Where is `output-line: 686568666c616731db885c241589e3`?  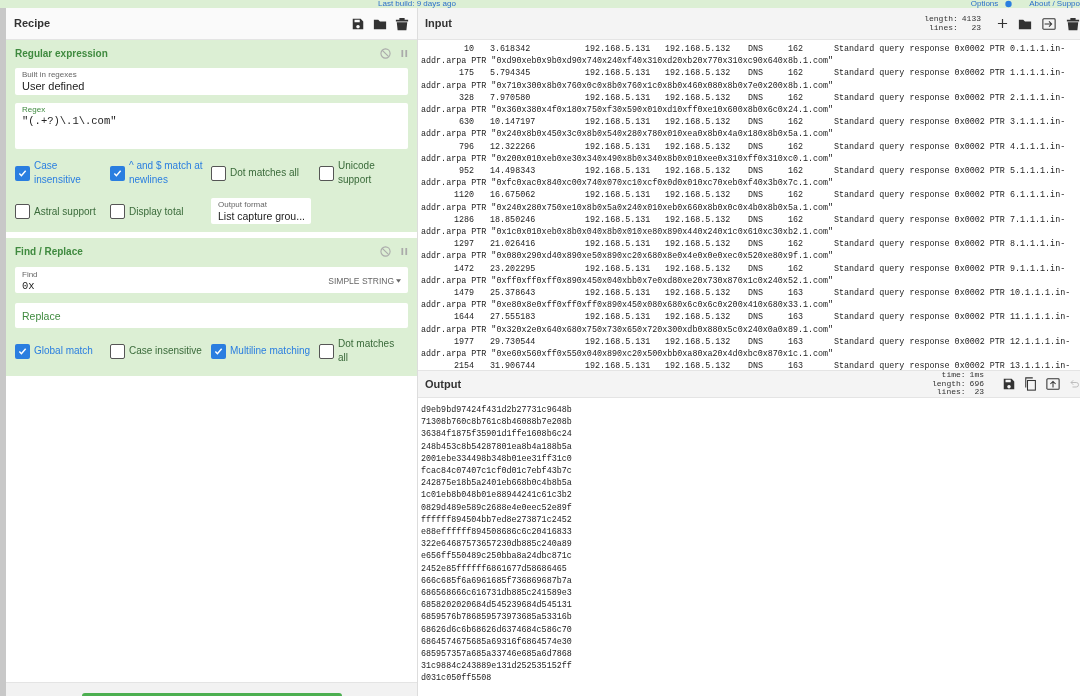 output-line: 686568666c616731db885c241589e3 is located at coordinates (497, 593).